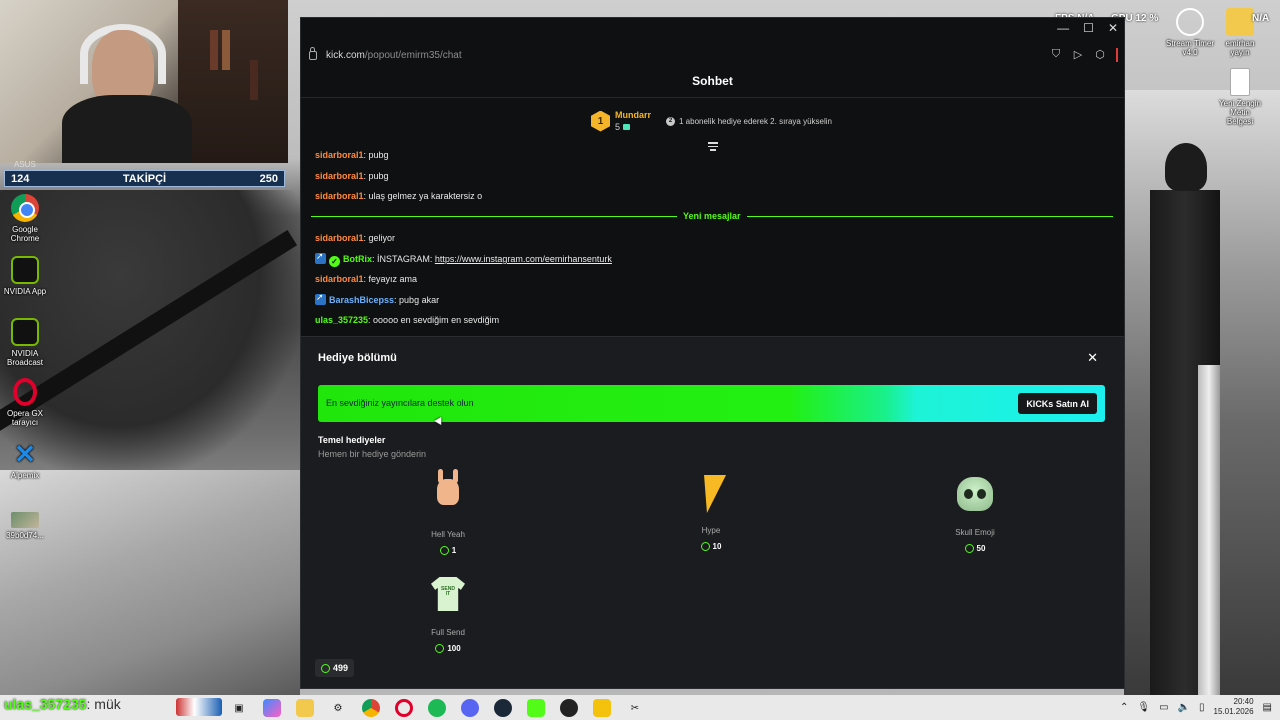 This screenshot has height=720, width=1280. Describe the element at coordinates (975, 532) in the screenshot. I see `gift-name: Skull Emoji` at that location.